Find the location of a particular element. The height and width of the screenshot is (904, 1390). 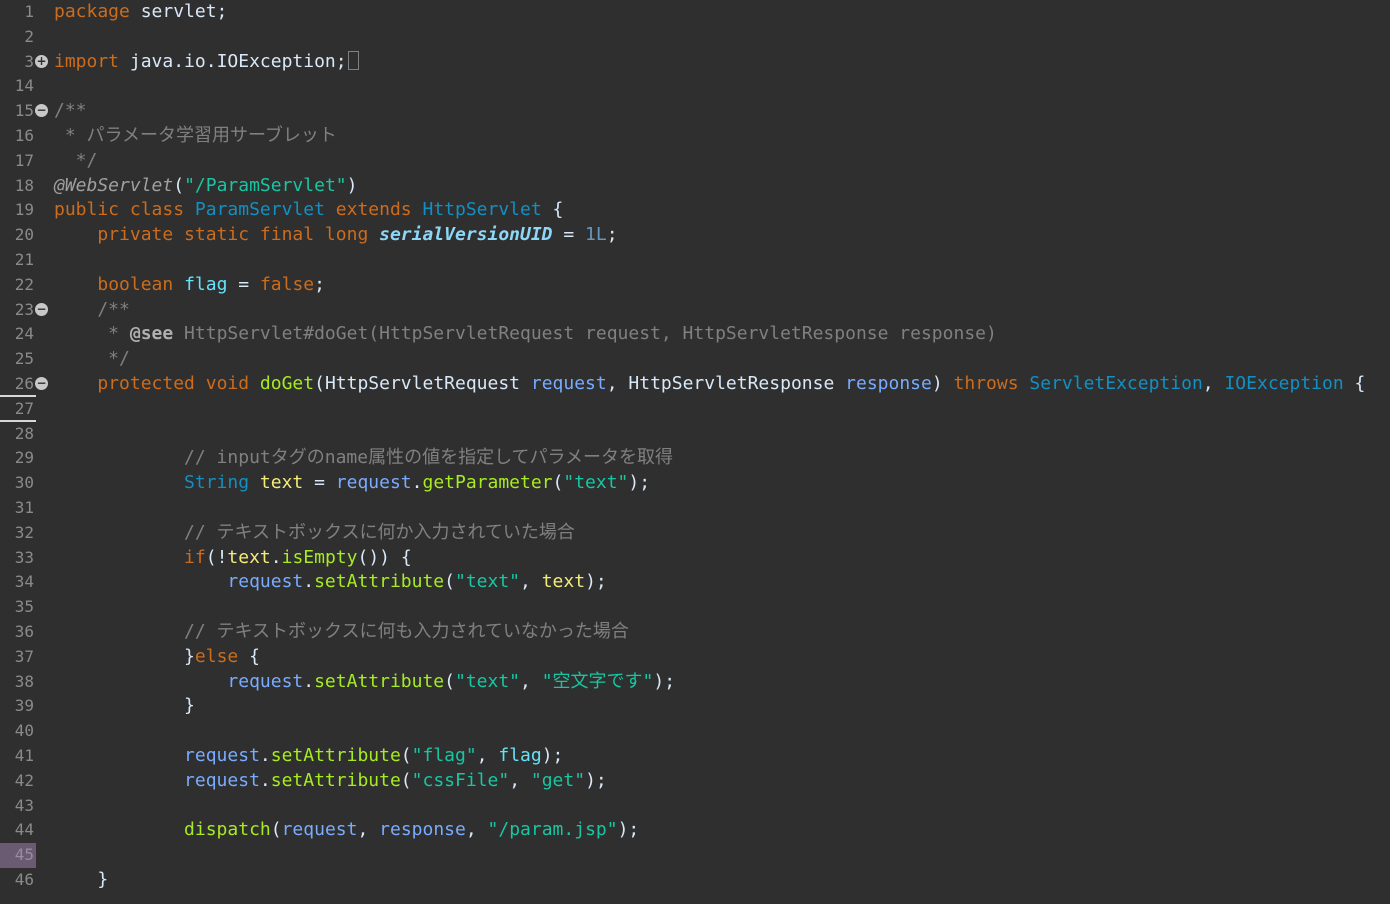

code-token: ()) { is located at coordinates (384, 557).